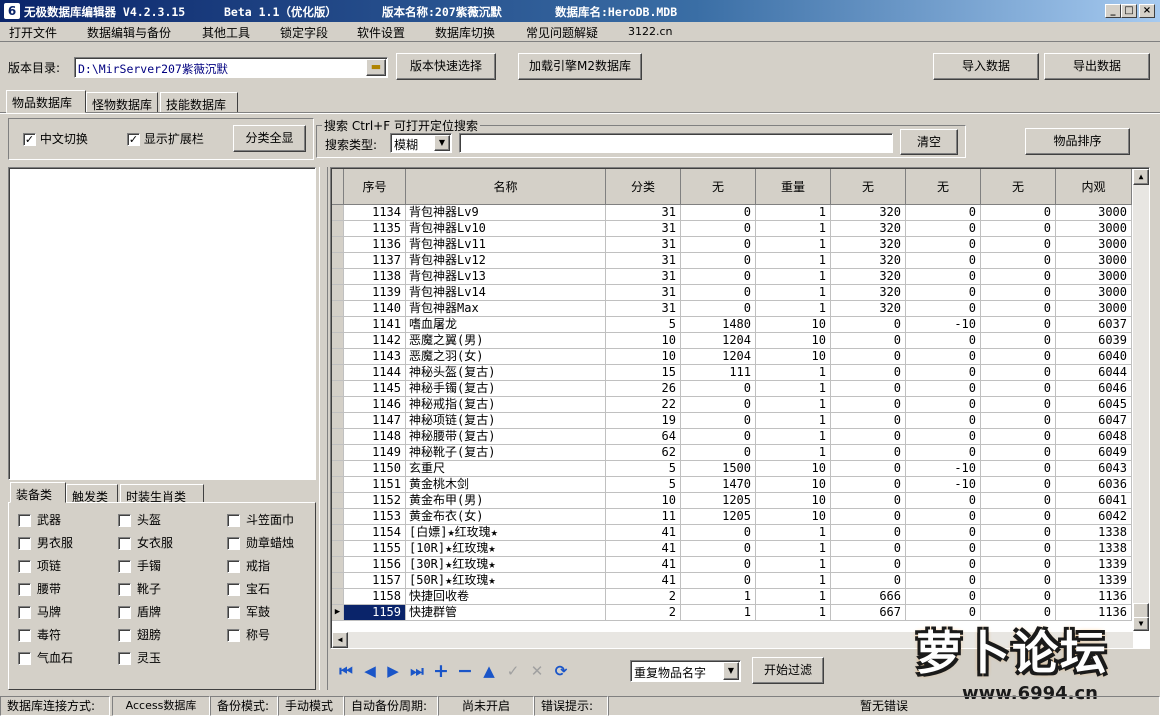 This screenshot has height=716, width=1160. I want to click on cell-name: 快捷回收卷, so click(506, 597).